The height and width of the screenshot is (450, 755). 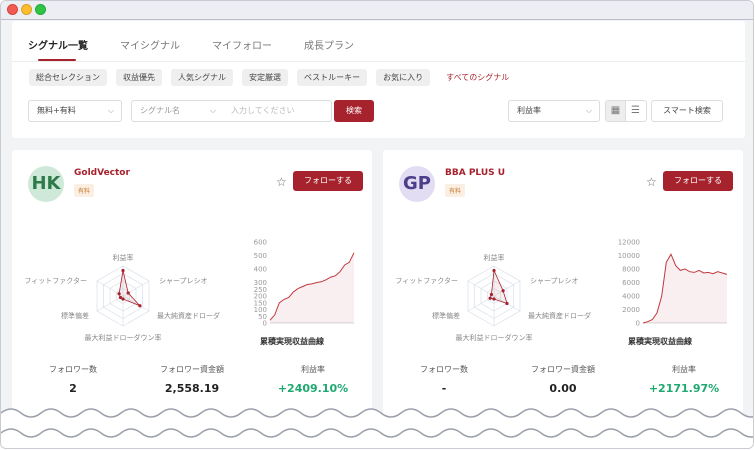 What do you see at coordinates (687, 111) in the screenshot?
I see `smart-search-button: スマート検索` at bounding box center [687, 111].